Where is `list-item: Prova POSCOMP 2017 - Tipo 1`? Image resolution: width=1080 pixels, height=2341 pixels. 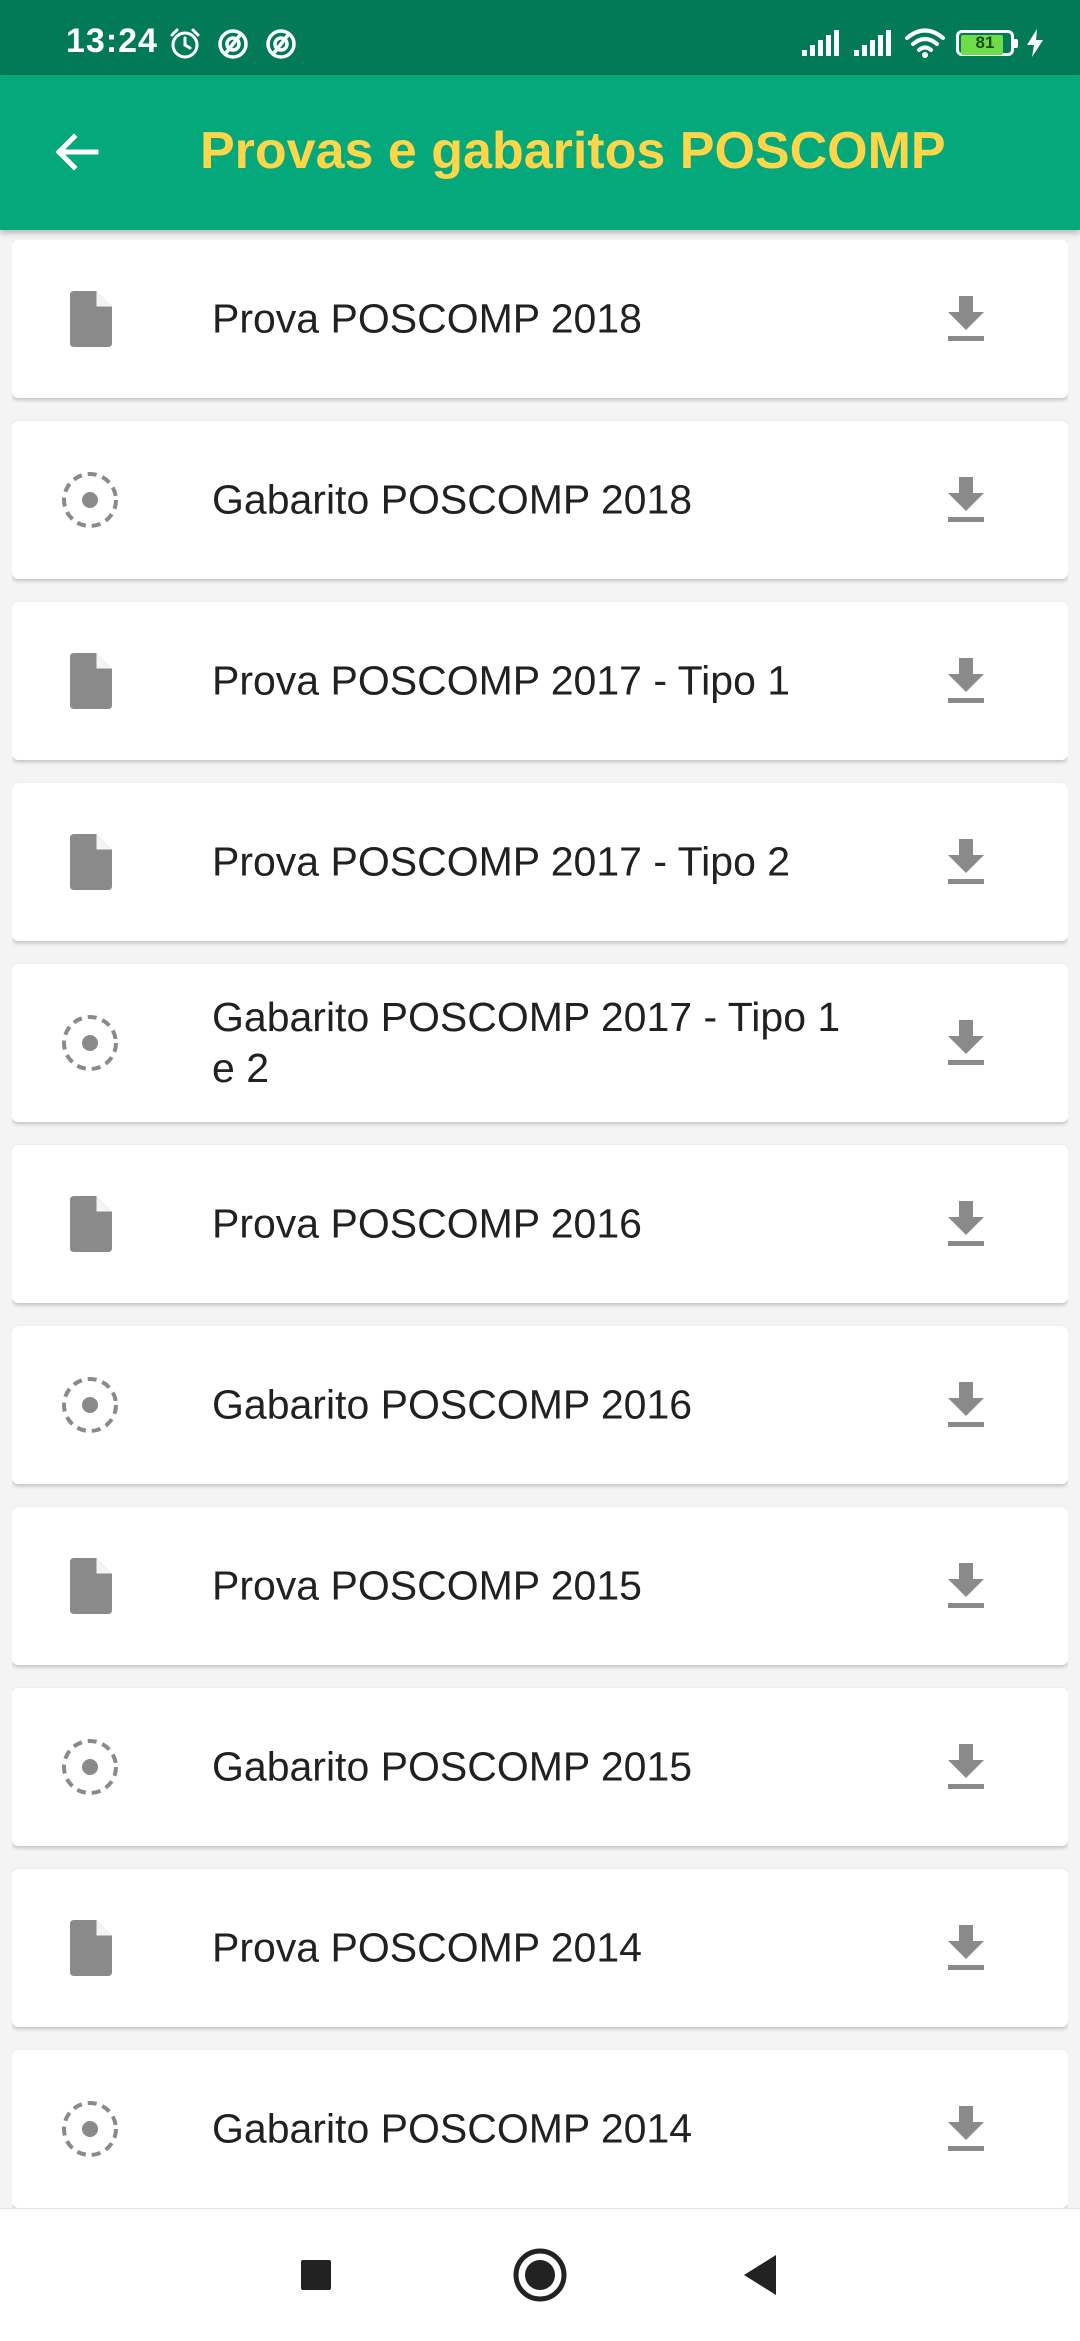
list-item: Prova POSCOMP 2017 - Tipo 1 is located at coordinates (540, 681).